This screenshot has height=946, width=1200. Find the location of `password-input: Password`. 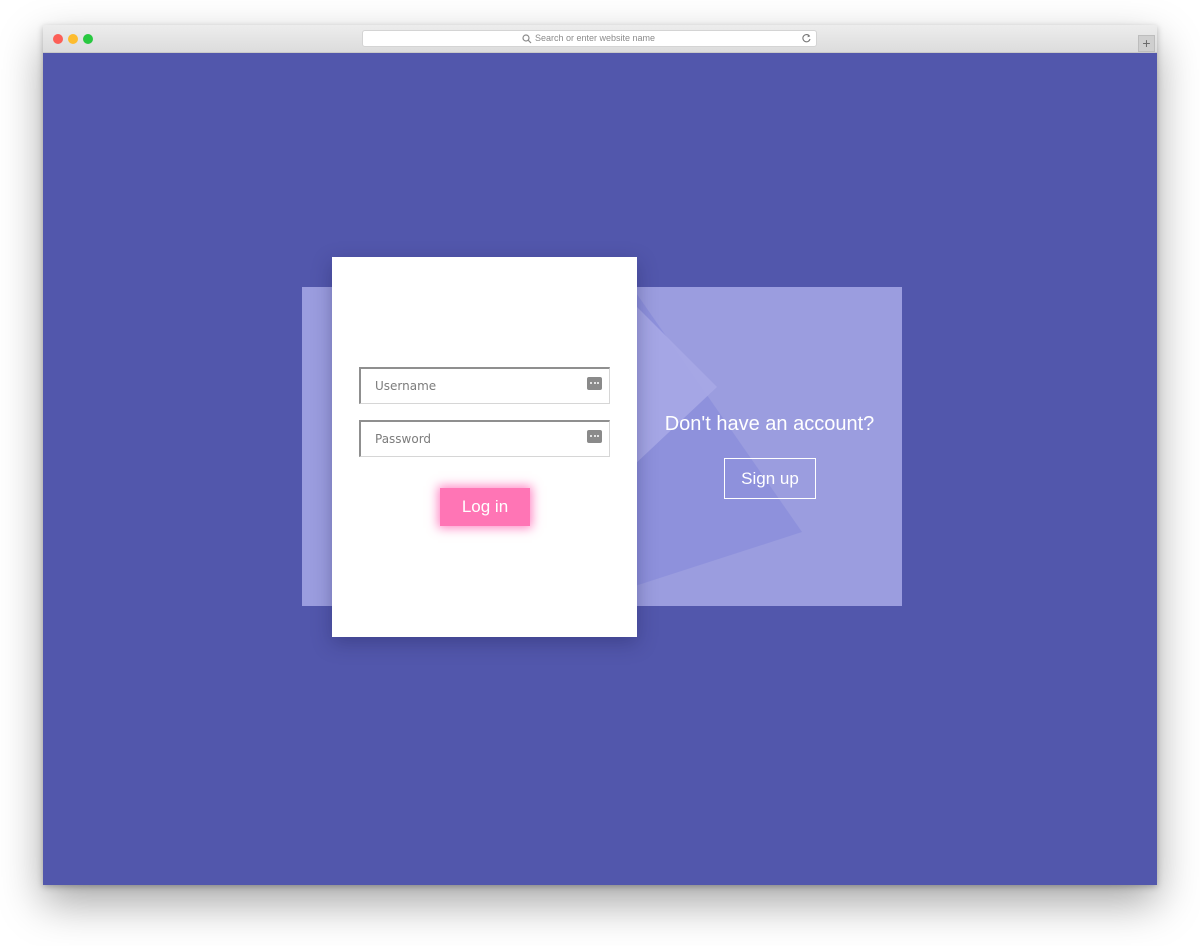

password-input: Password is located at coordinates (484, 438).